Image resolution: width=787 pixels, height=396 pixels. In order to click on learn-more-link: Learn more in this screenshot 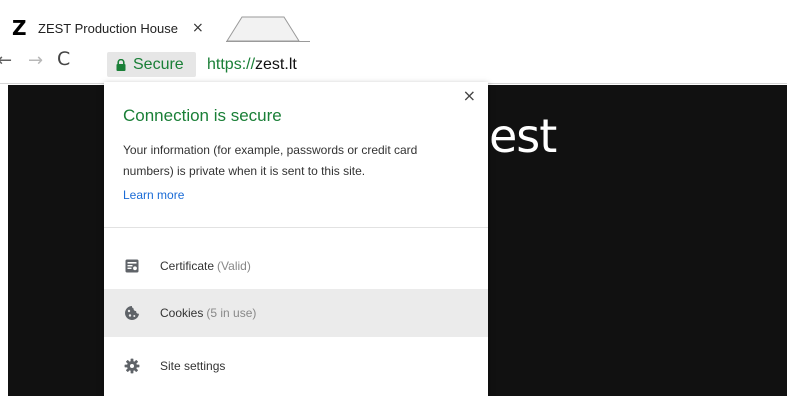, I will do `click(153, 195)`.